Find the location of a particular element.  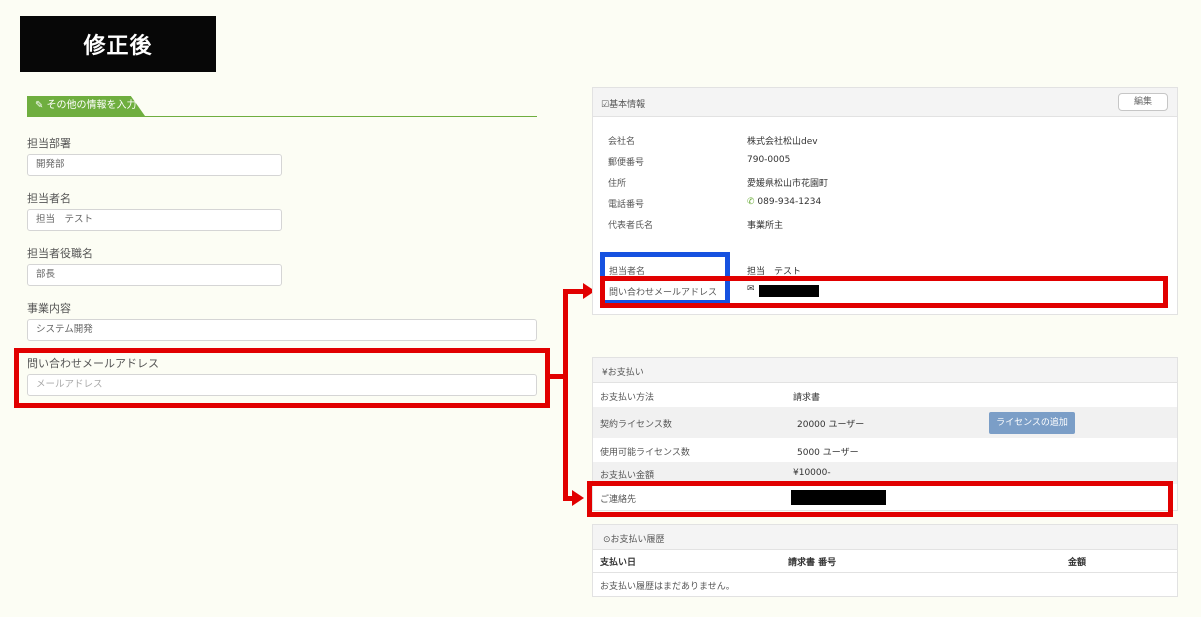

row-label: お支払い金額 is located at coordinates (627, 476).